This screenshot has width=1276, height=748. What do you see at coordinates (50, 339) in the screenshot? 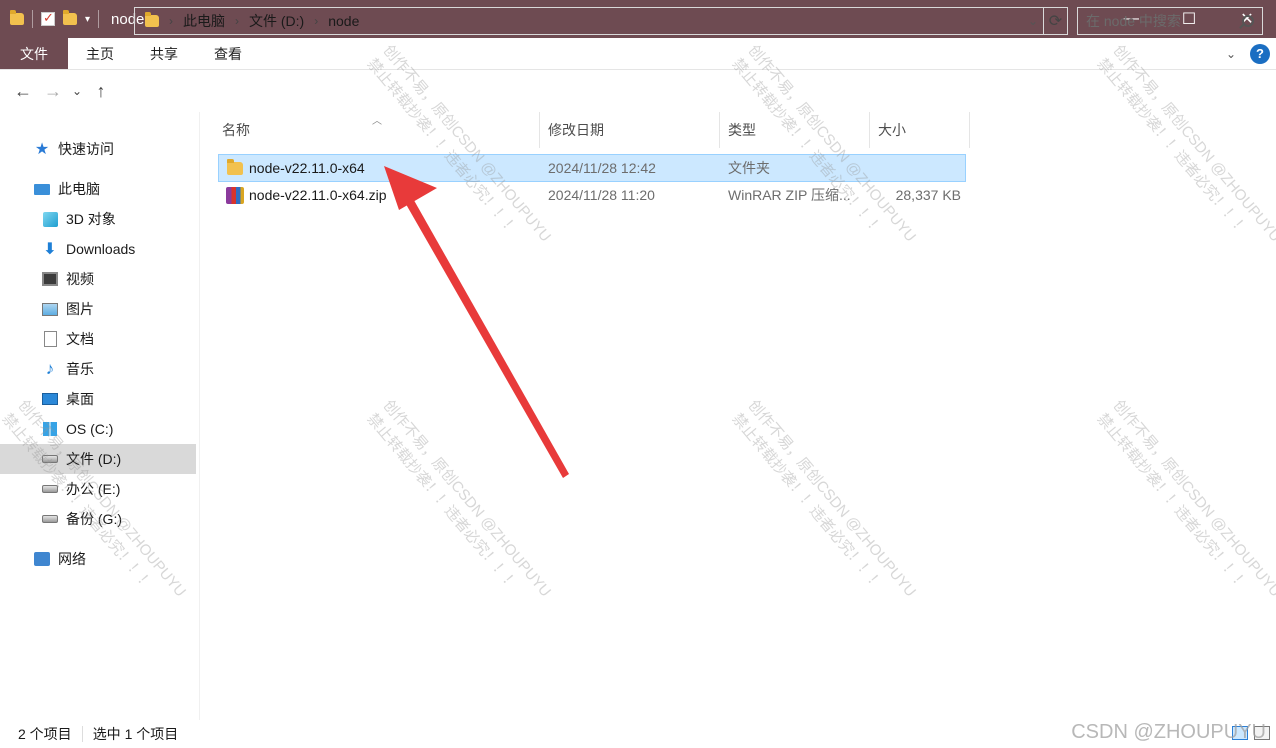
I see `document-icon` at bounding box center [50, 339].